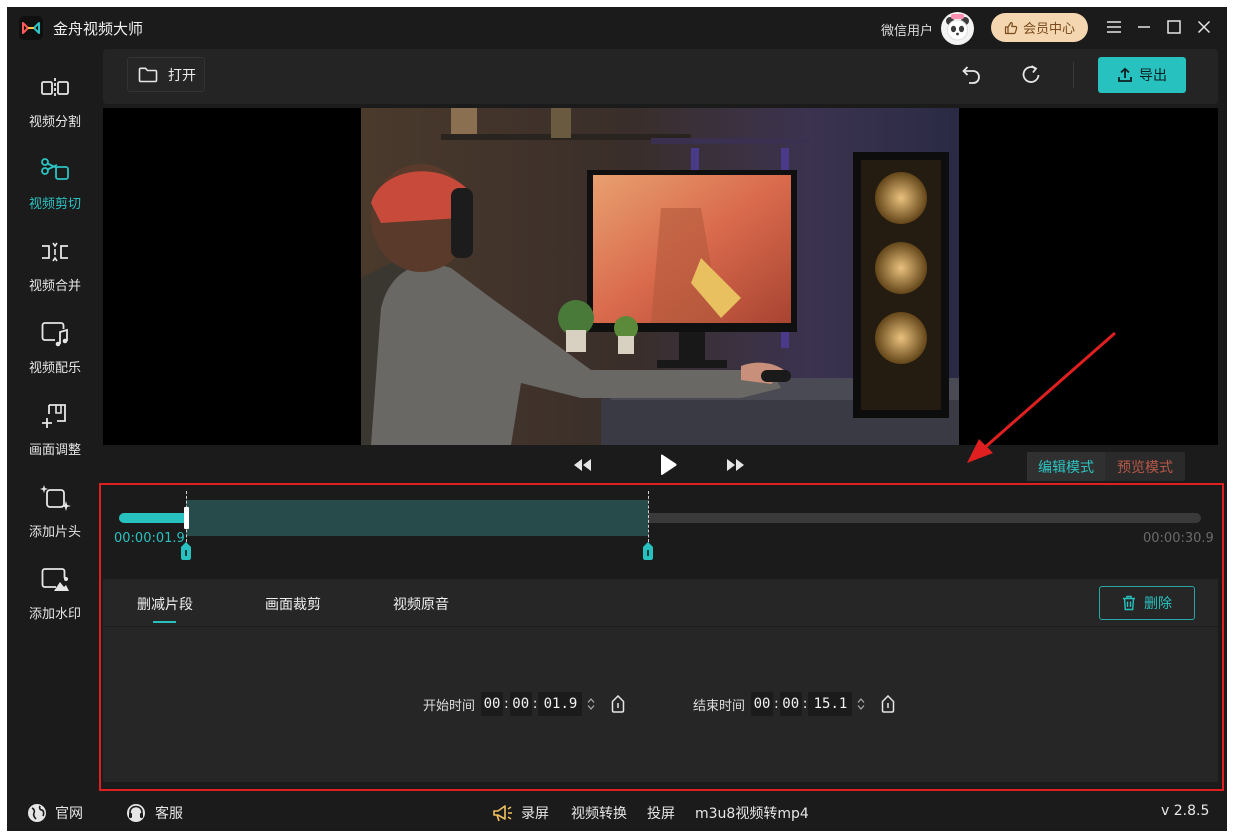  What do you see at coordinates (907, 29) in the screenshot?
I see `user-name: 微信用户` at bounding box center [907, 29].